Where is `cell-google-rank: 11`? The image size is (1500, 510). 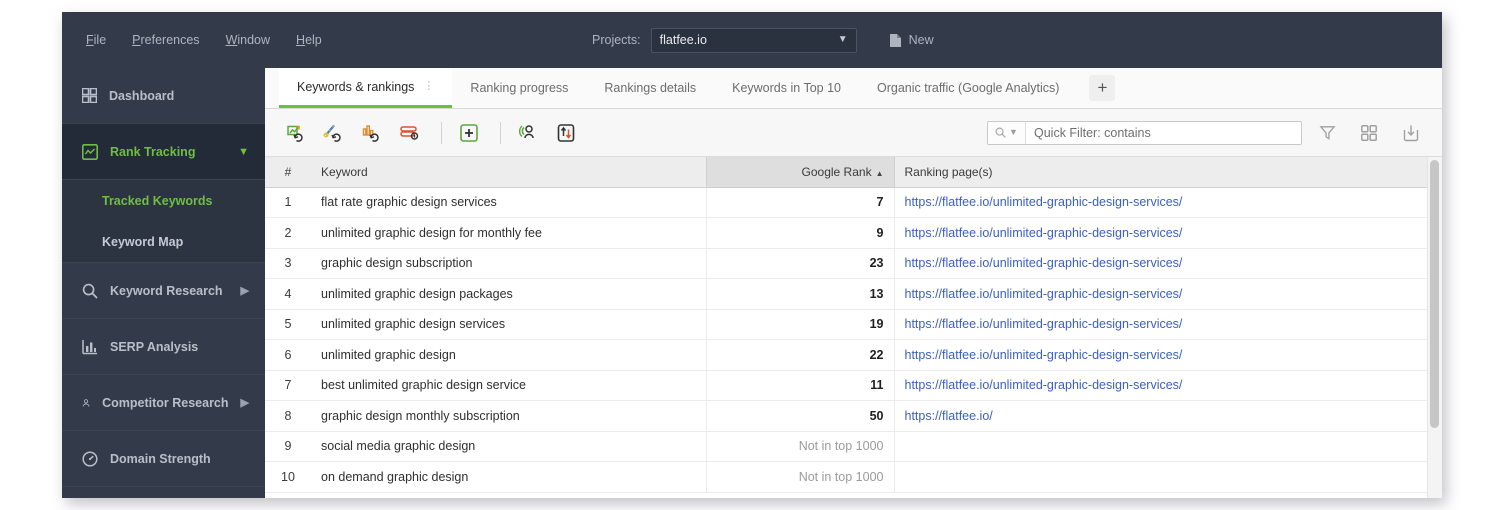 cell-google-rank: 11 is located at coordinates (800, 385).